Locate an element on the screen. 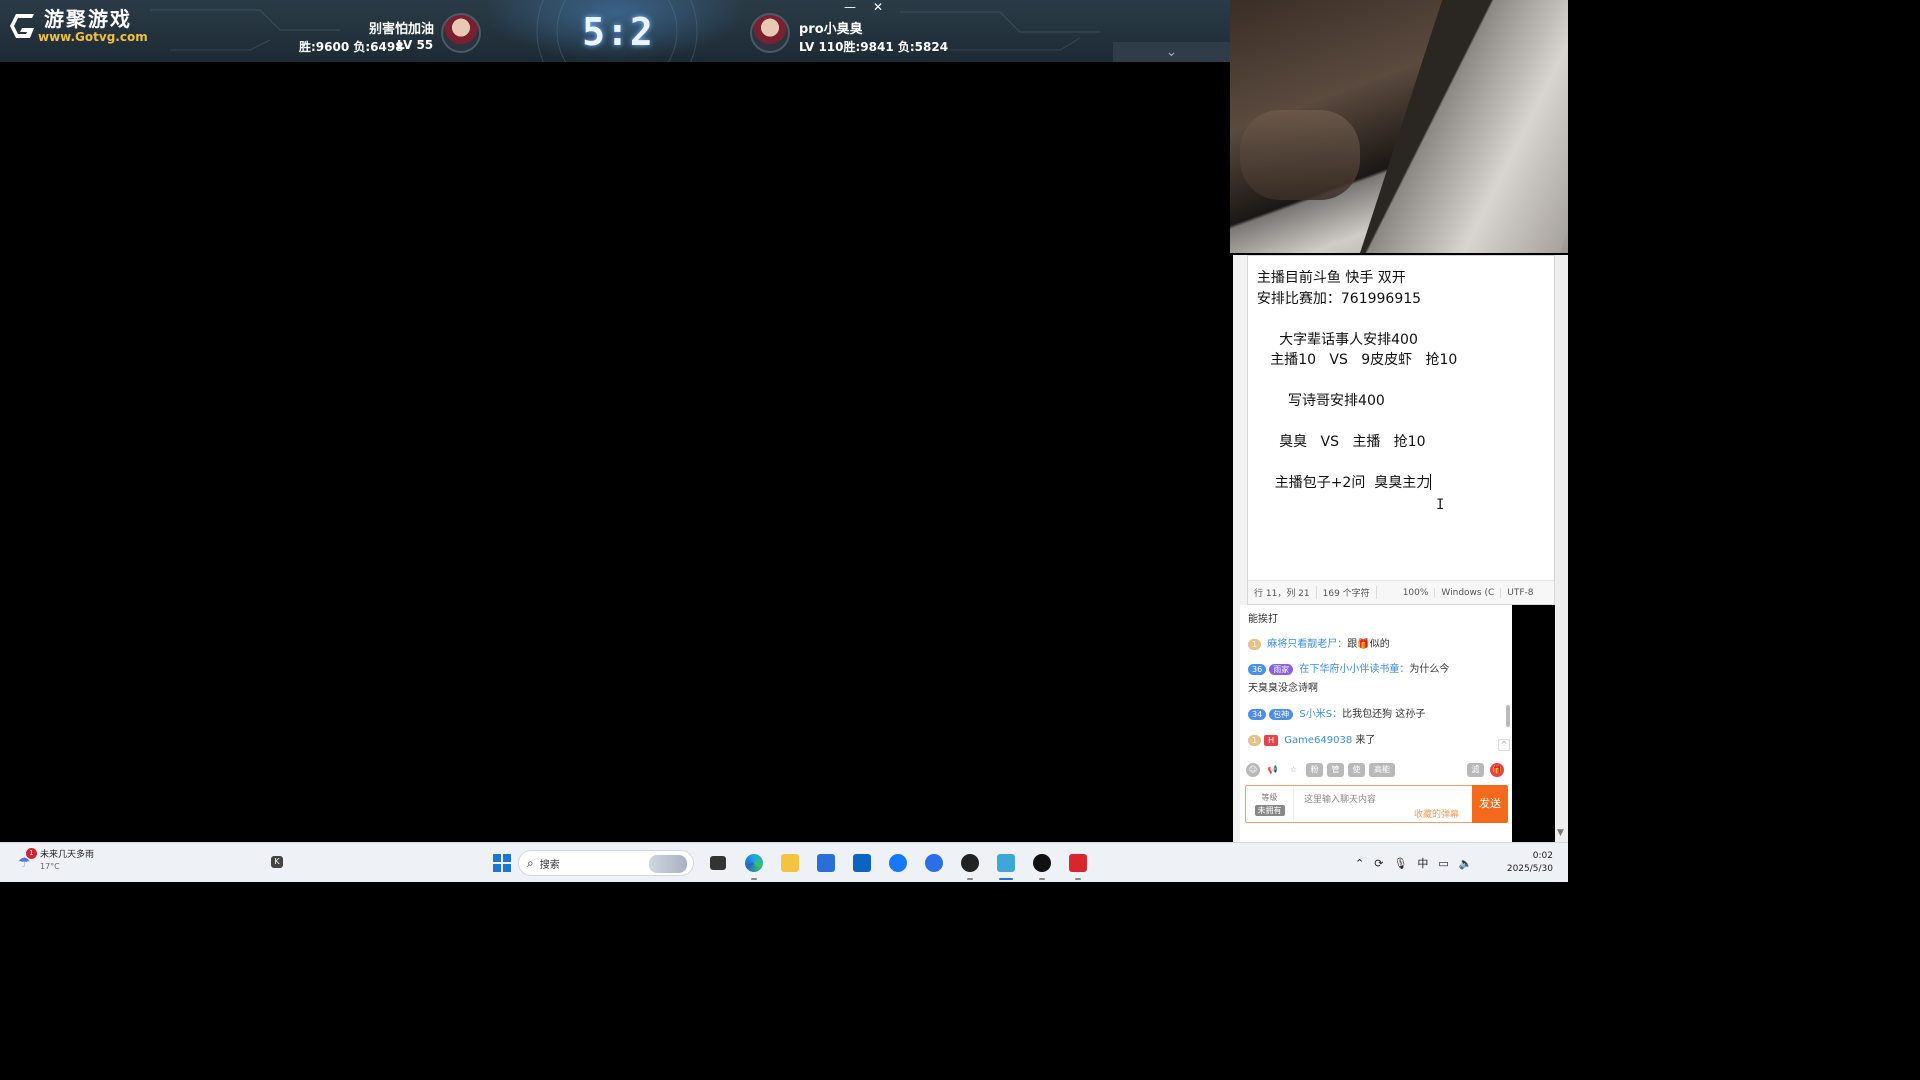 This screenshot has height=1080, width=1920. chat-username: S小米S： is located at coordinates (1320, 714).